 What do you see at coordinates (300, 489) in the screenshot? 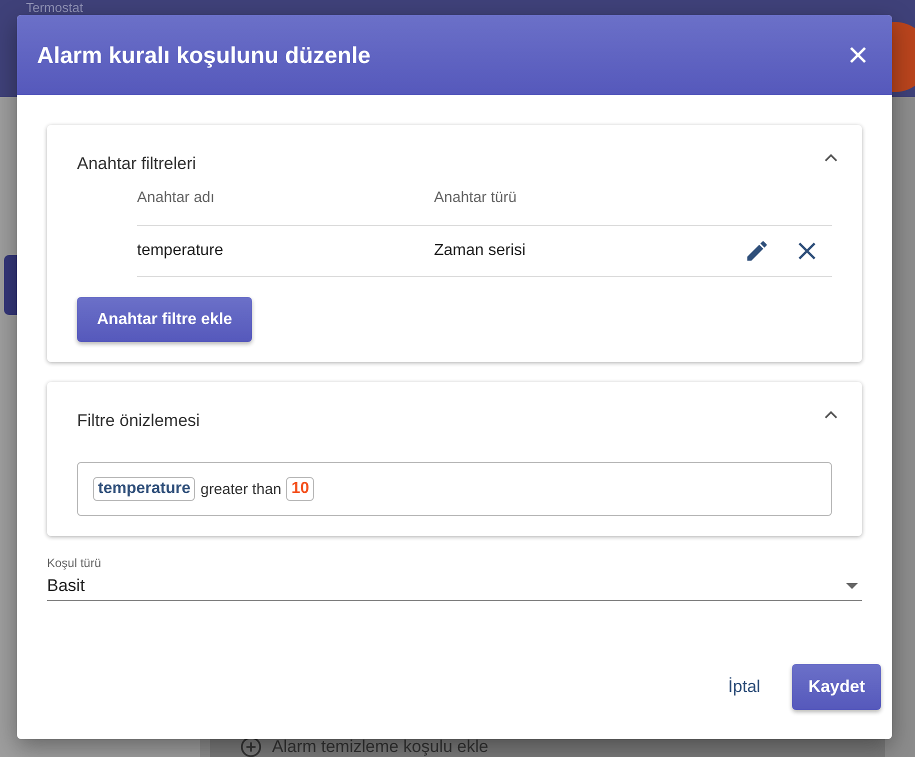
I see `filter-chip: 10` at bounding box center [300, 489].